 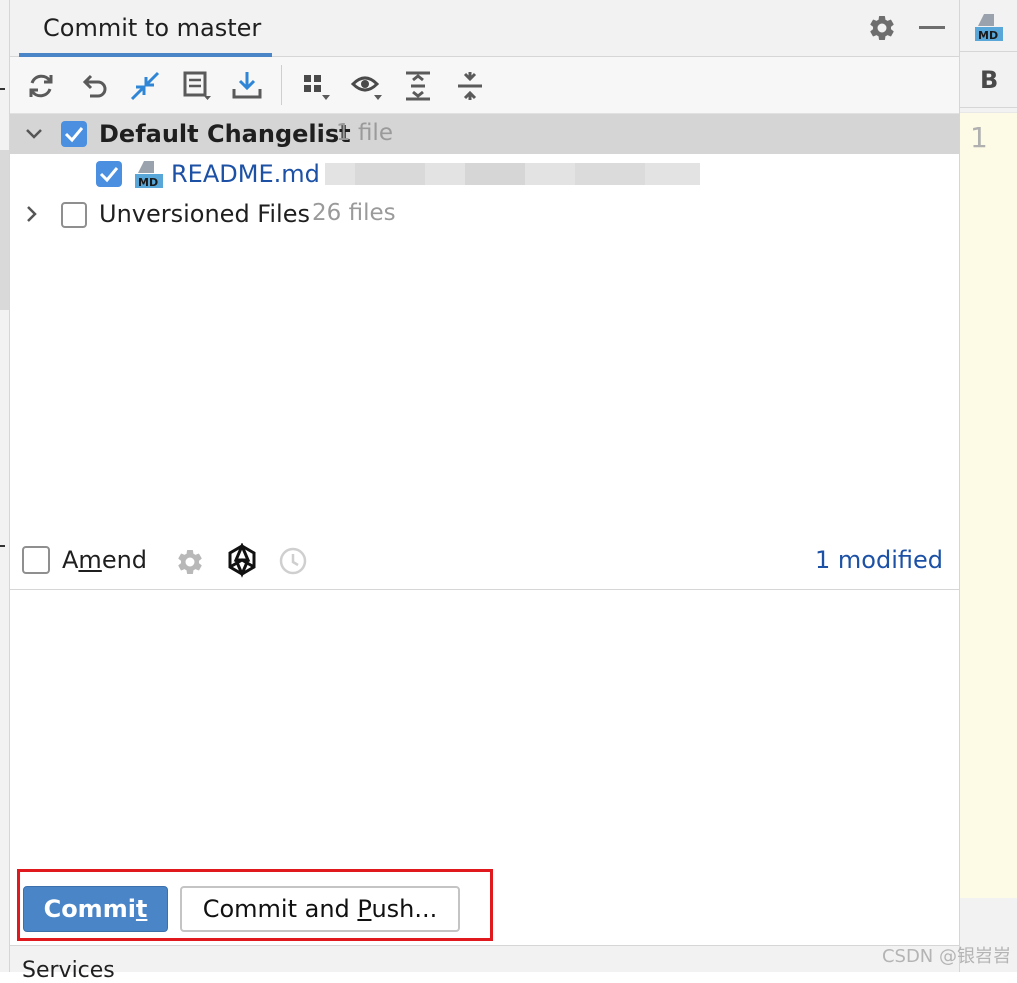 I want to click on toolbar-separator, so click(x=281, y=85).